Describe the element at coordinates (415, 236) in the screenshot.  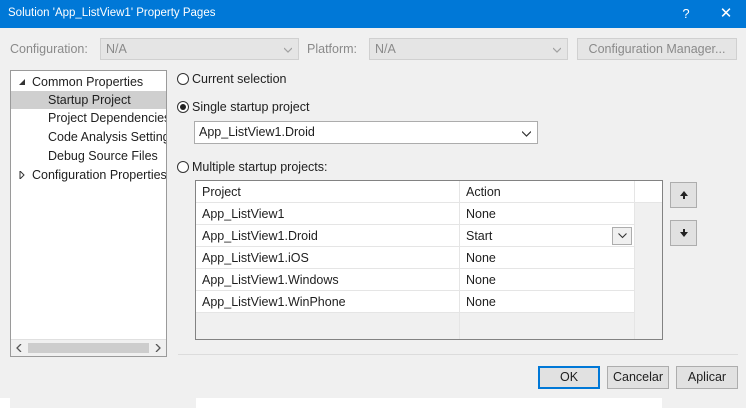
I see `table-row: App_ListView1.Droid Start` at that location.